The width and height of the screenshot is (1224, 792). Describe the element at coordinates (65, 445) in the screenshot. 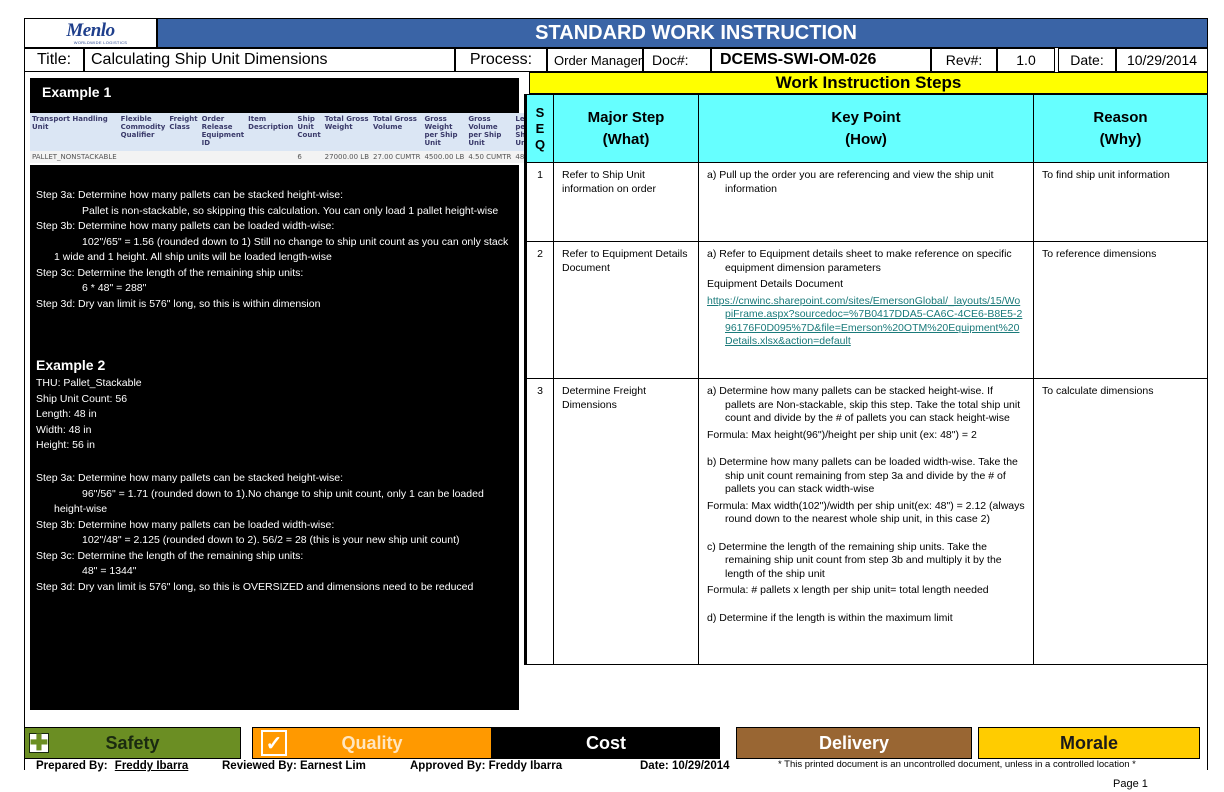

I see `example-info-line: Height: 56 in` at that location.